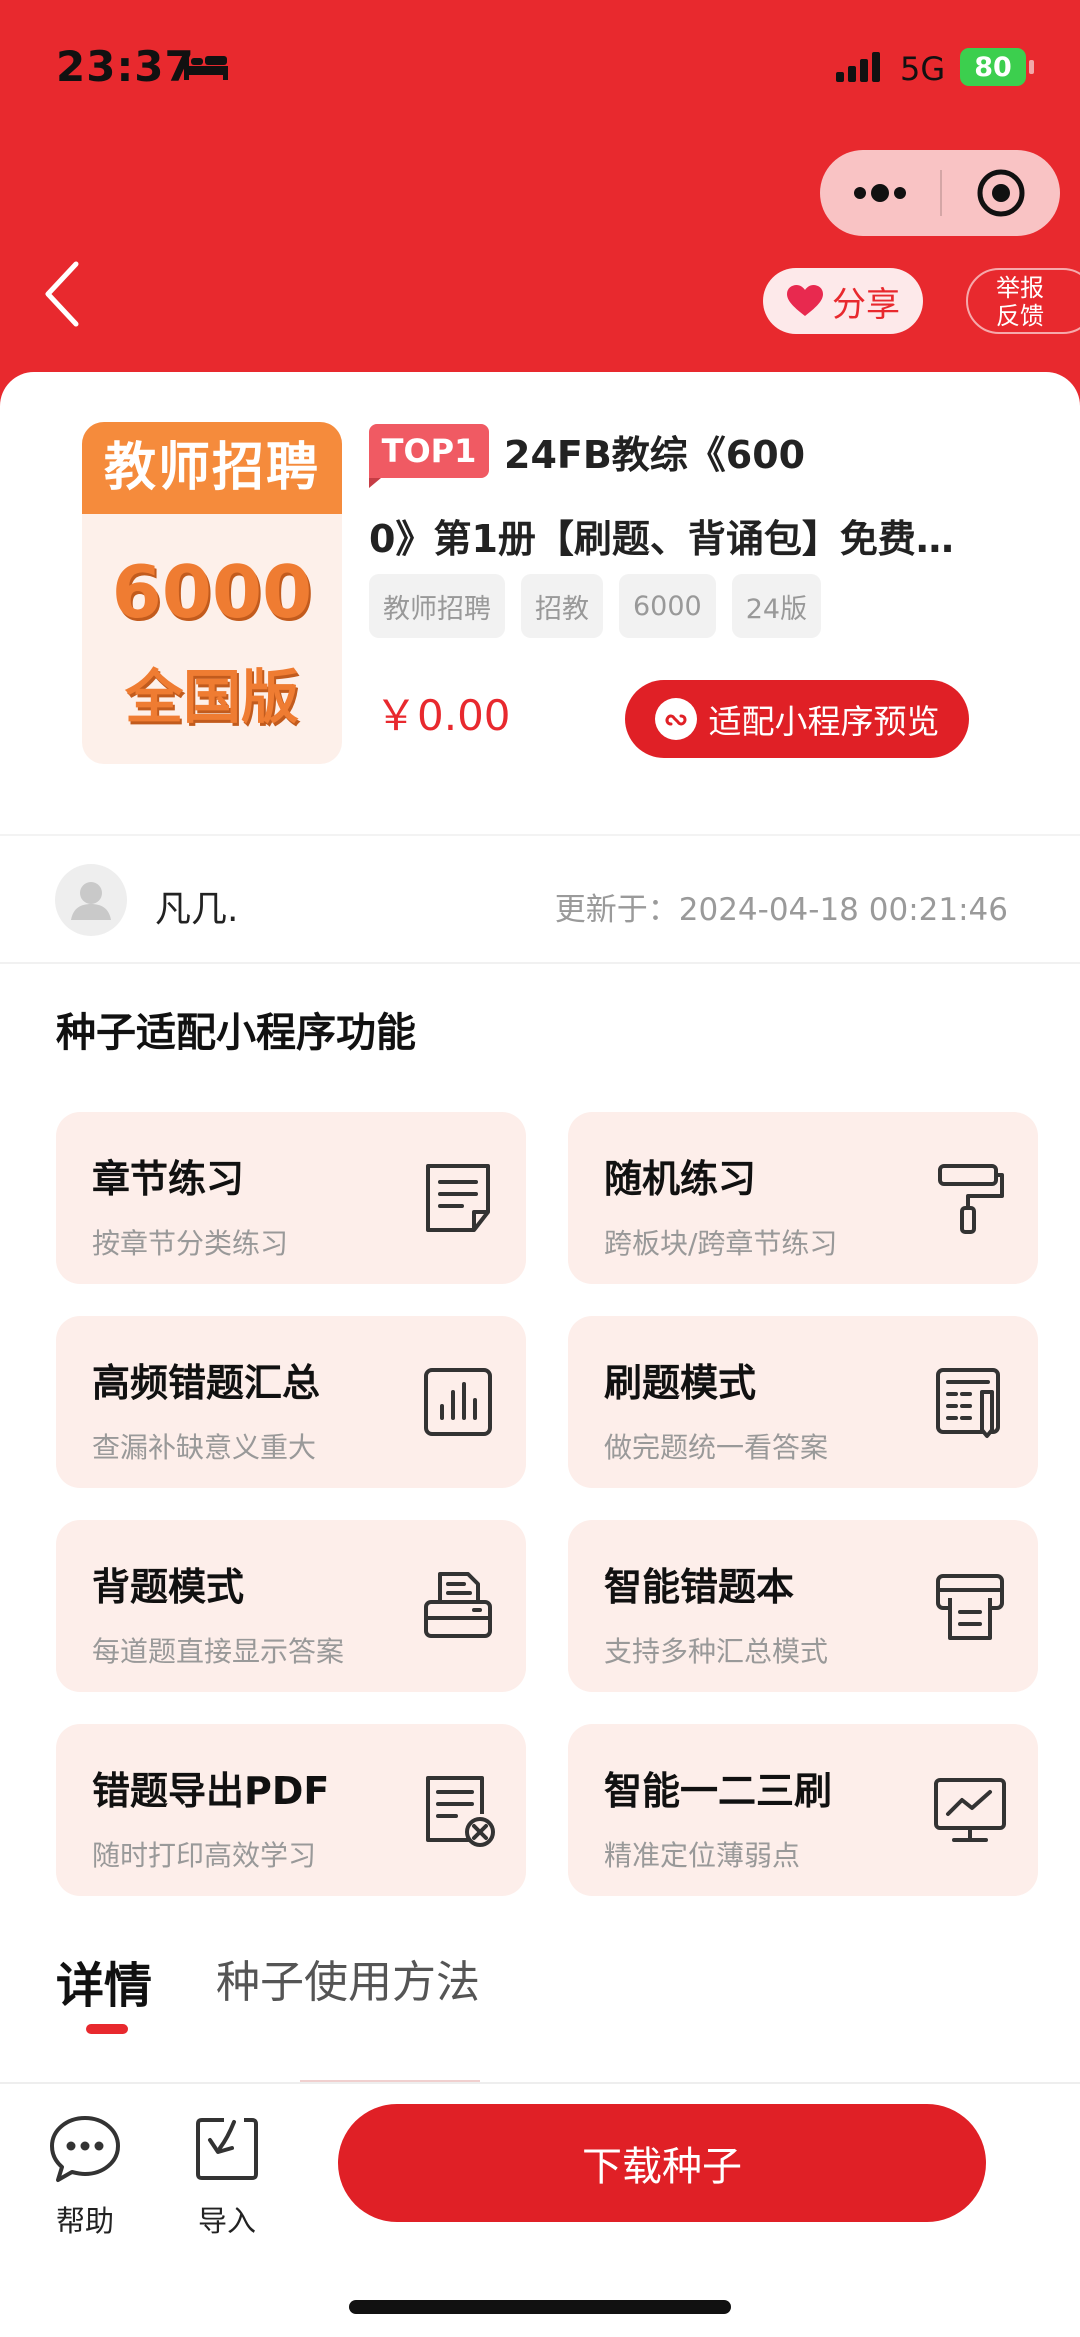 The height and width of the screenshot is (2337, 1080). Describe the element at coordinates (718, 1791) in the screenshot. I see `feature-title: 智能一二三刷` at that location.